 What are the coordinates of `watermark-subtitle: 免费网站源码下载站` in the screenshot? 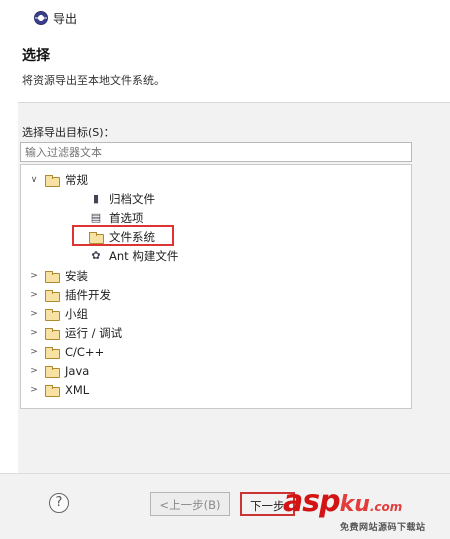 It's located at (383, 528).